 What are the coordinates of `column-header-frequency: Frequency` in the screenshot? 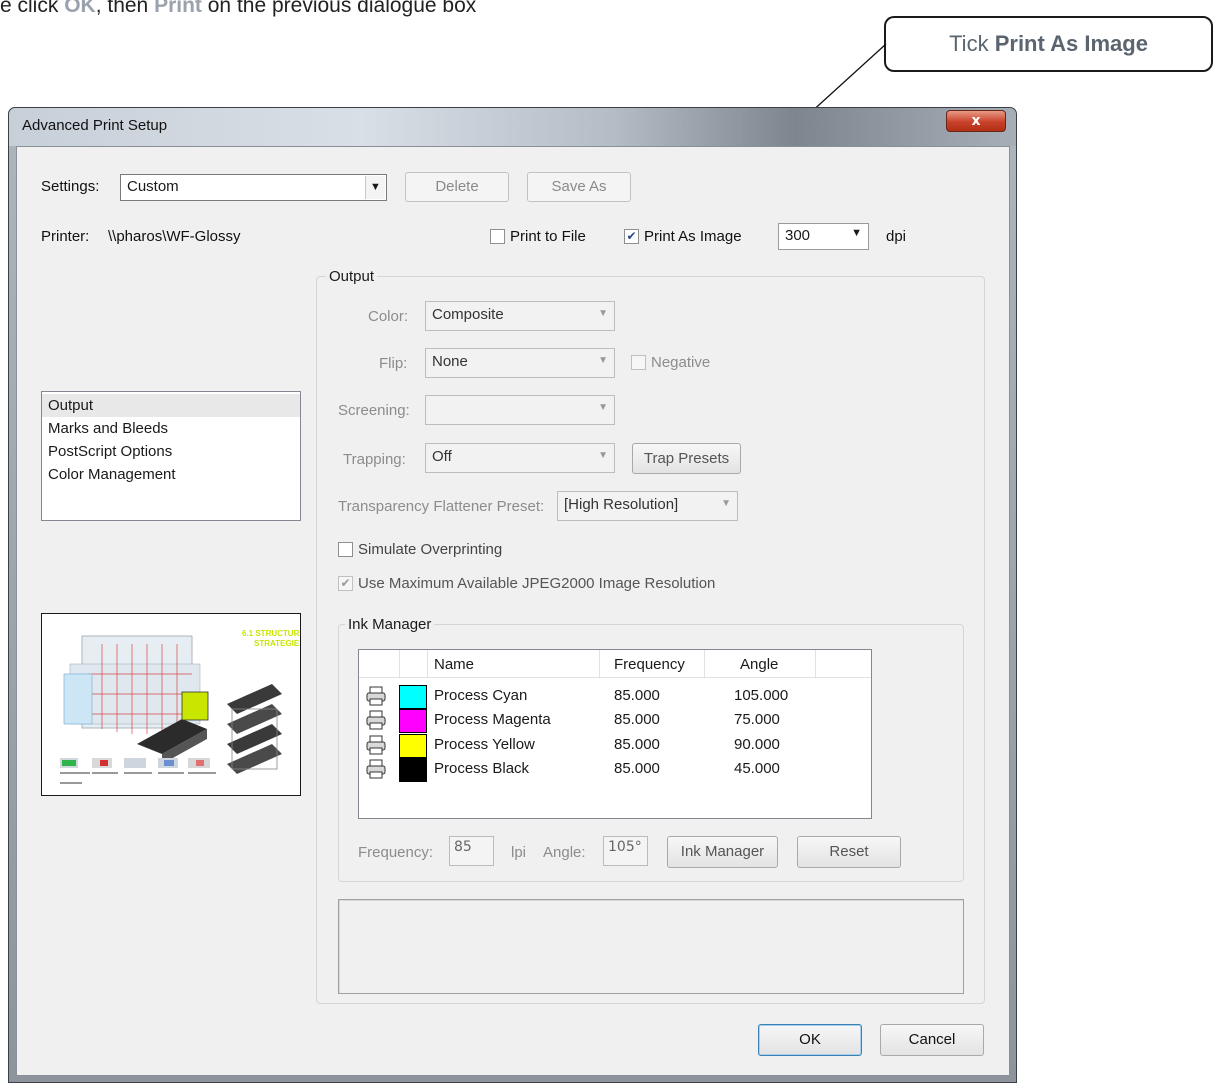 It's located at (649, 664).